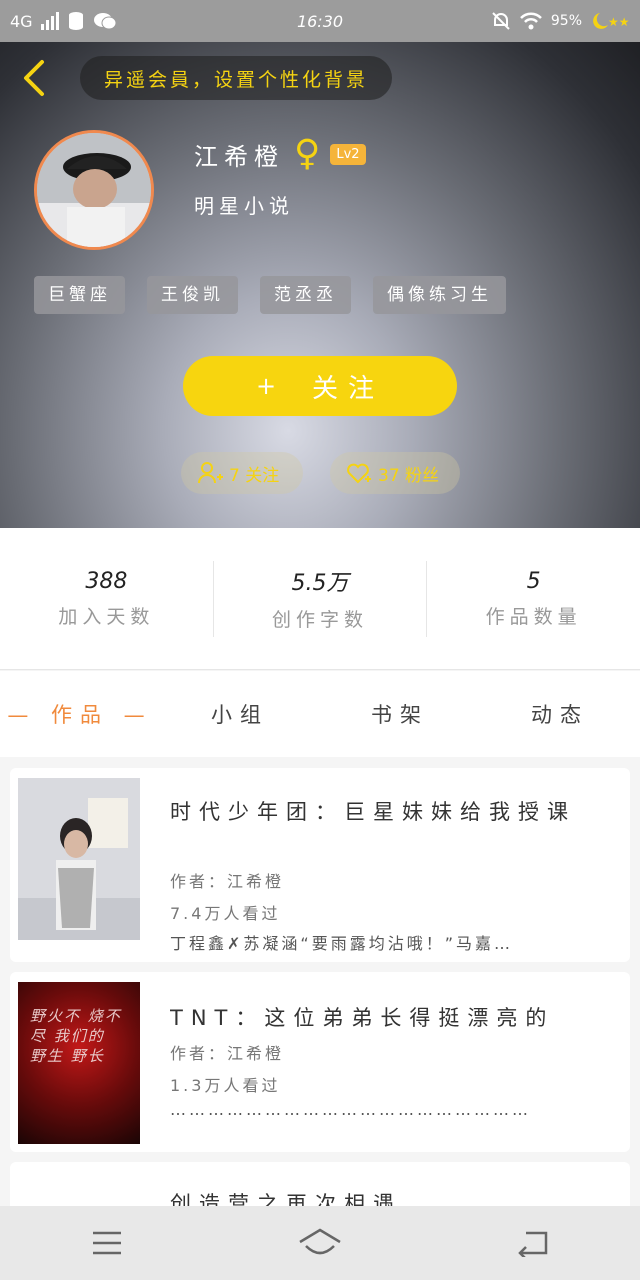  What do you see at coordinates (533, 581) in the screenshot?
I see `stat-value: 5` at bounding box center [533, 581].